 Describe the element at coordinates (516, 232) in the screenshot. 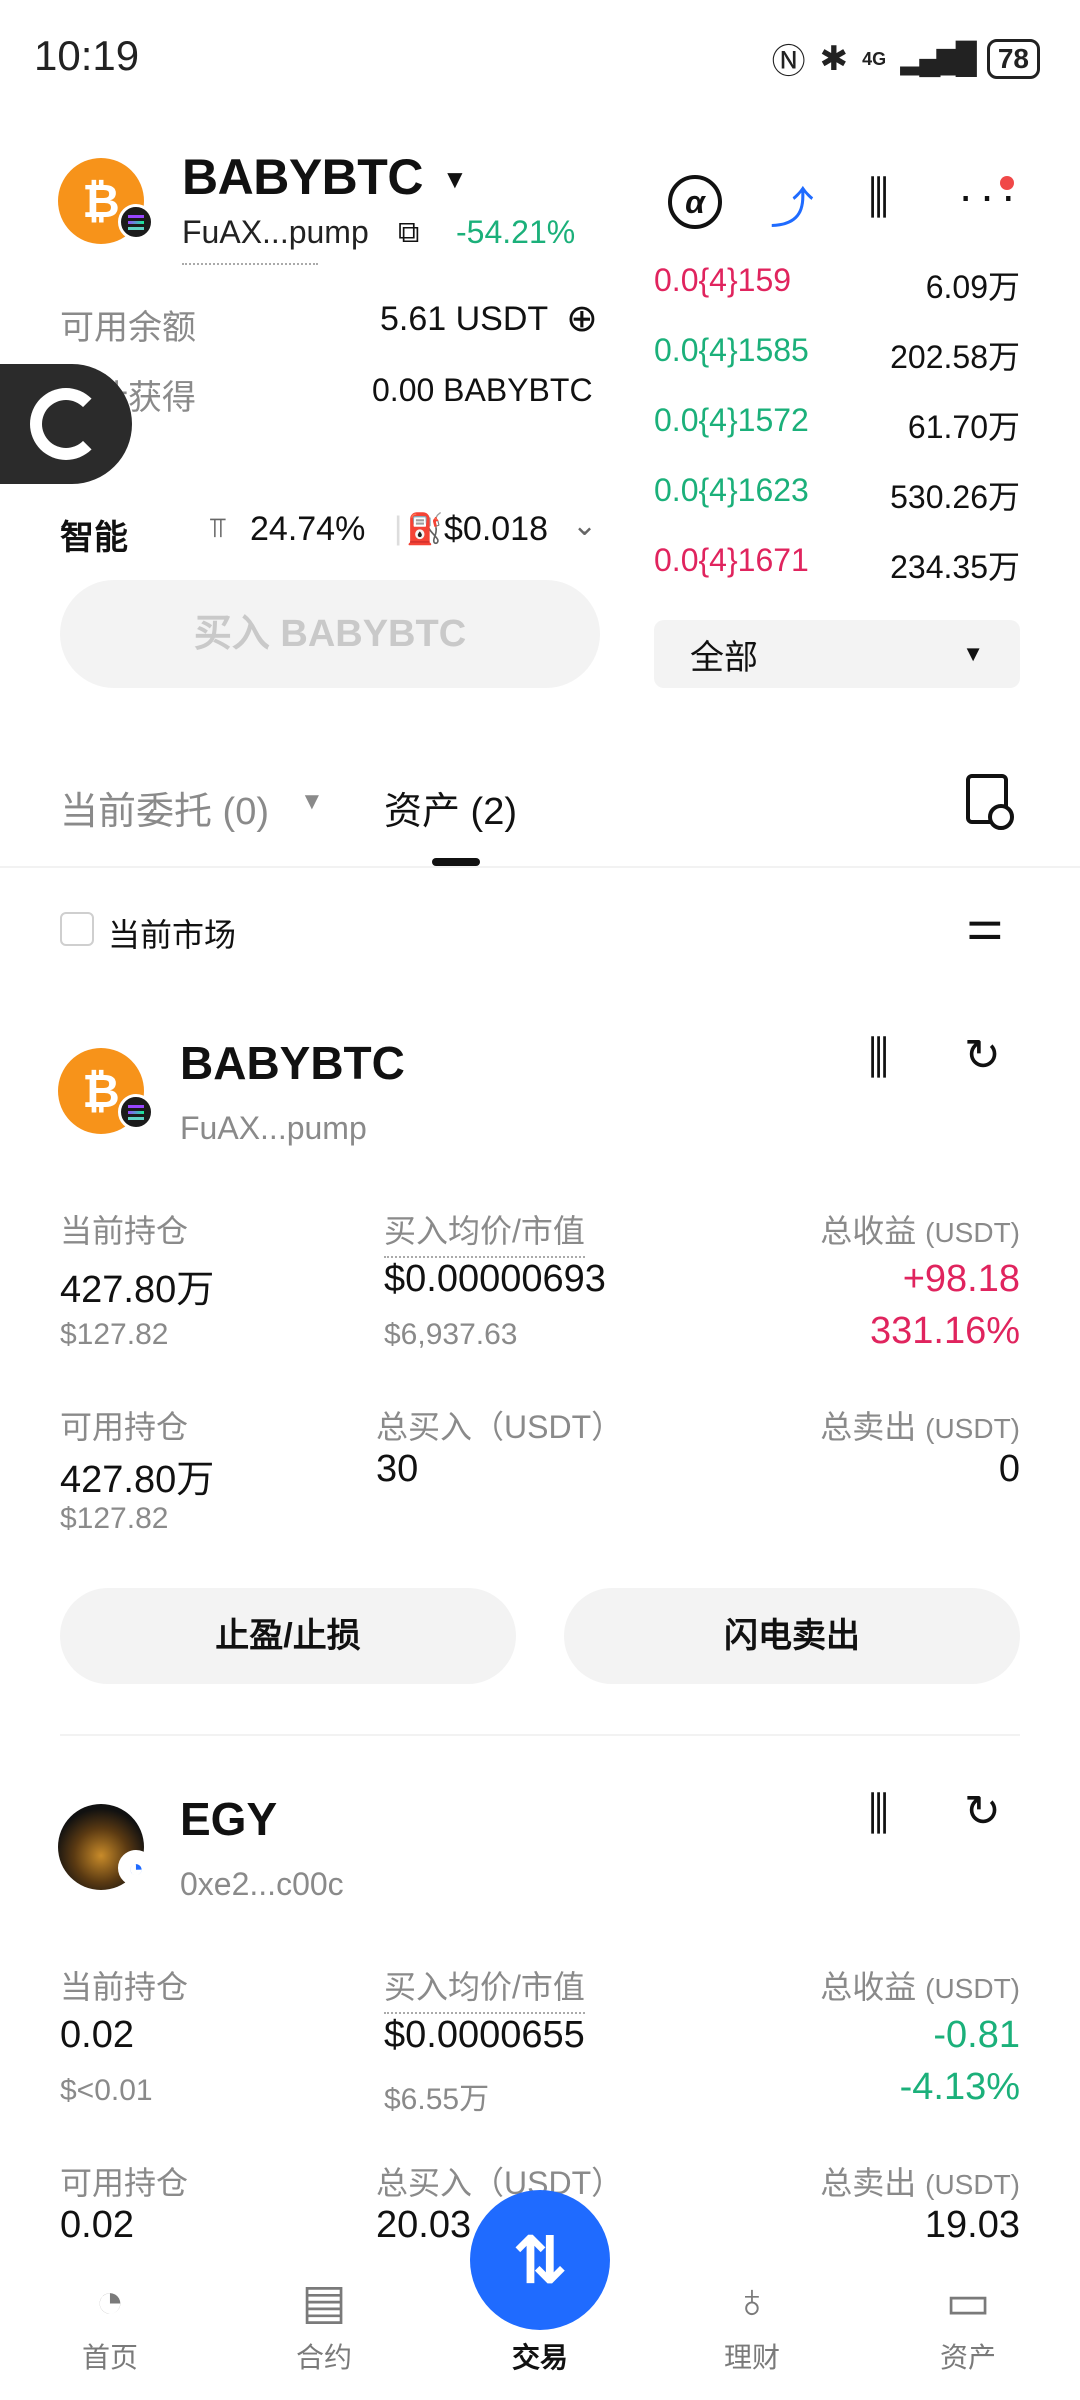

I see `token-change: -54.21%` at that location.